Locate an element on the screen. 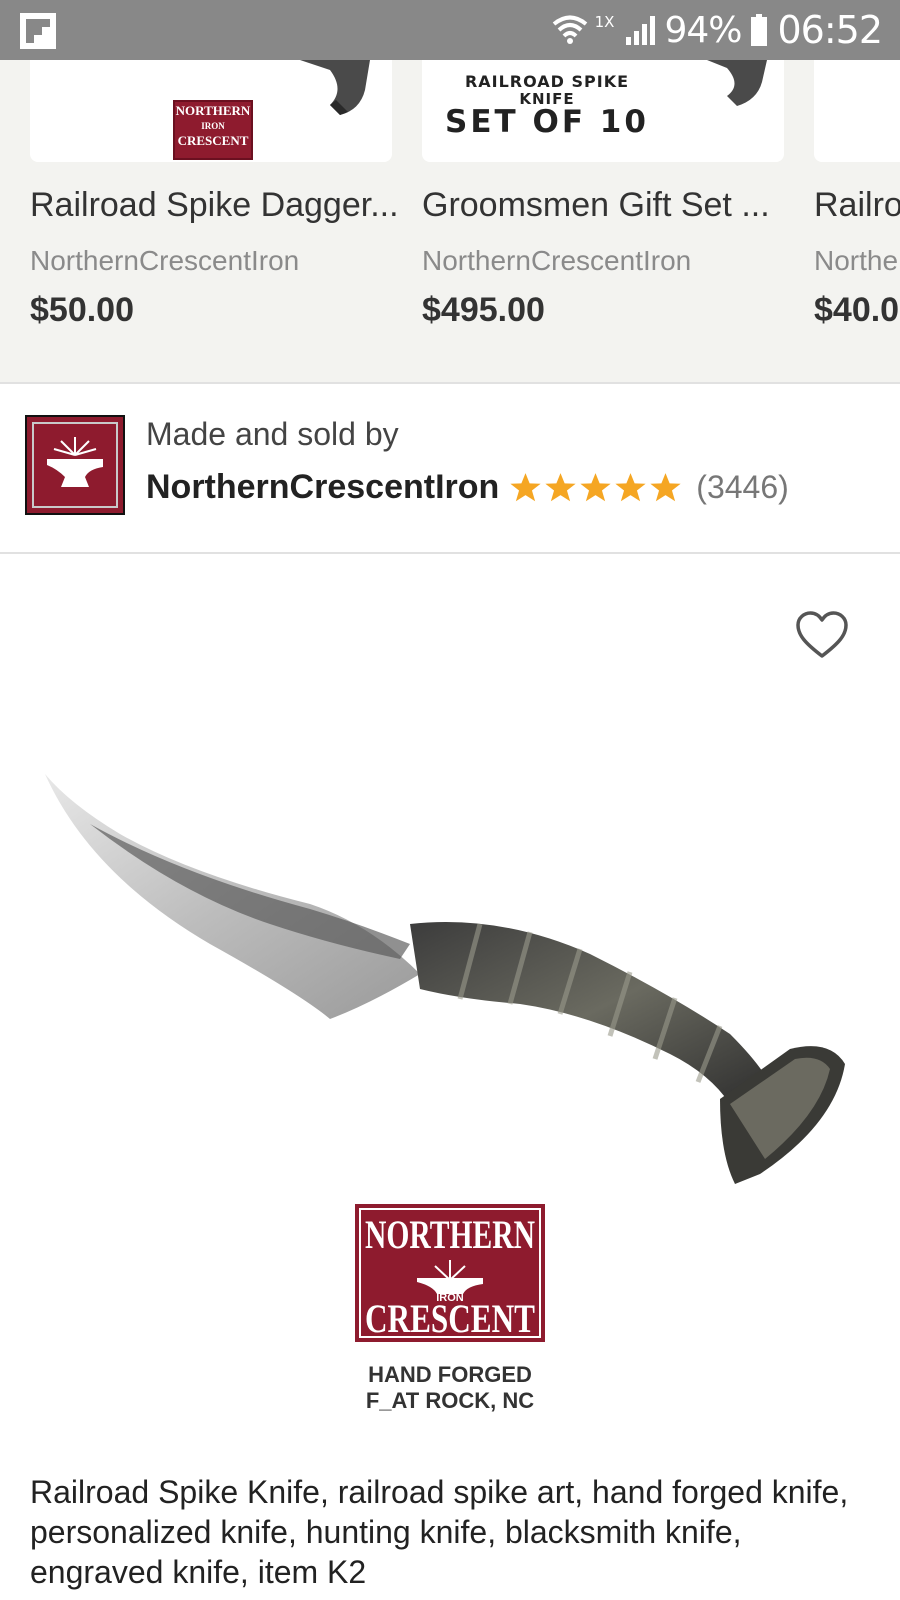 The image size is (900, 1600). wifi-icon is located at coordinates (569, 29).